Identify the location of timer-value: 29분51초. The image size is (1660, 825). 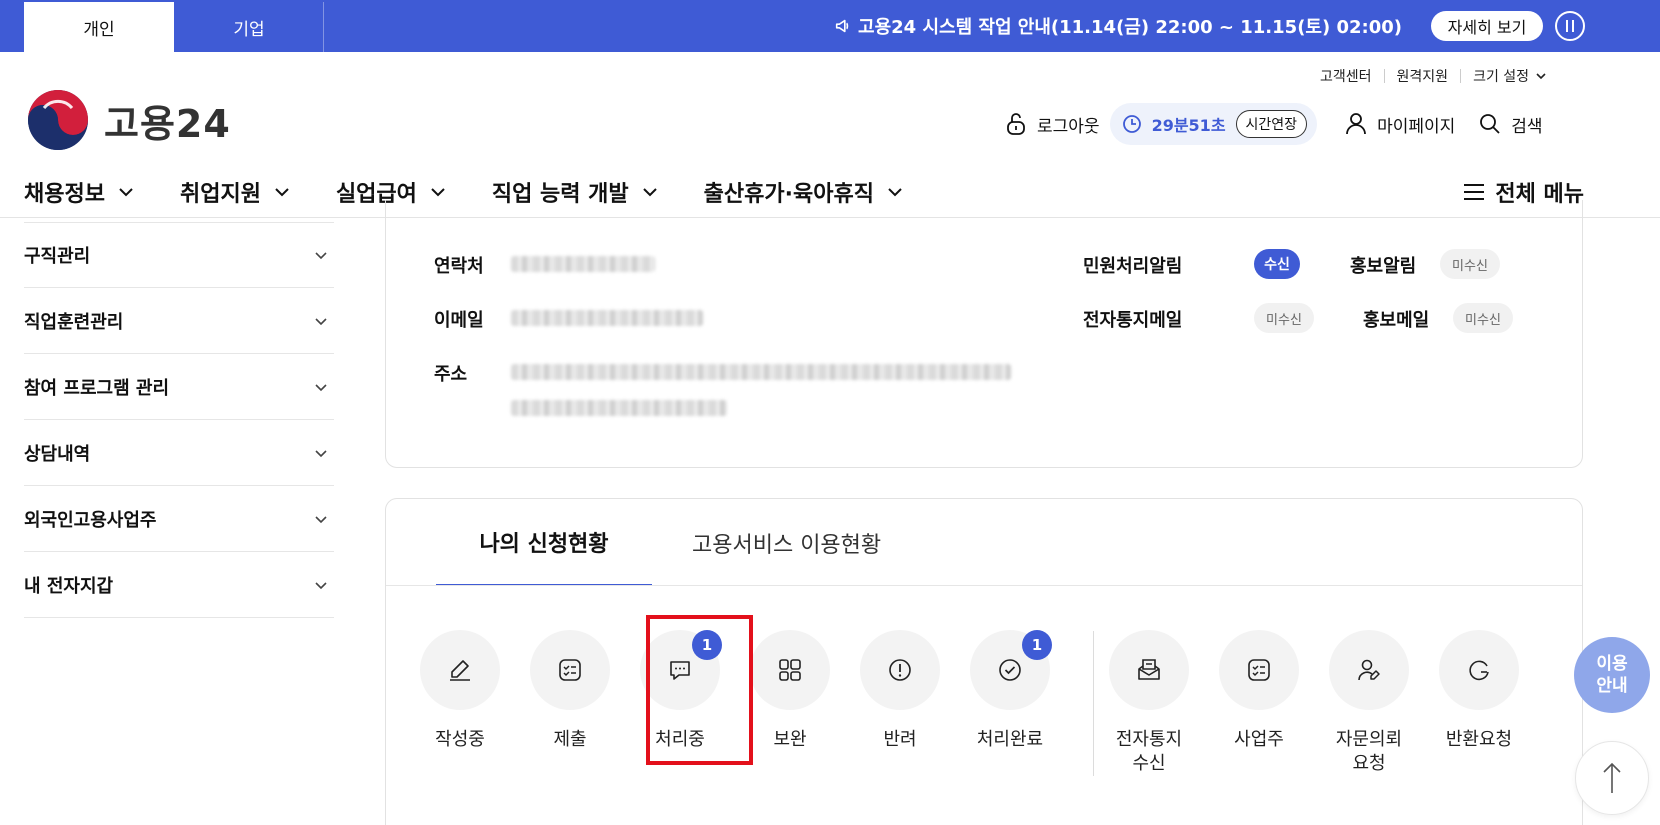
(1188, 125).